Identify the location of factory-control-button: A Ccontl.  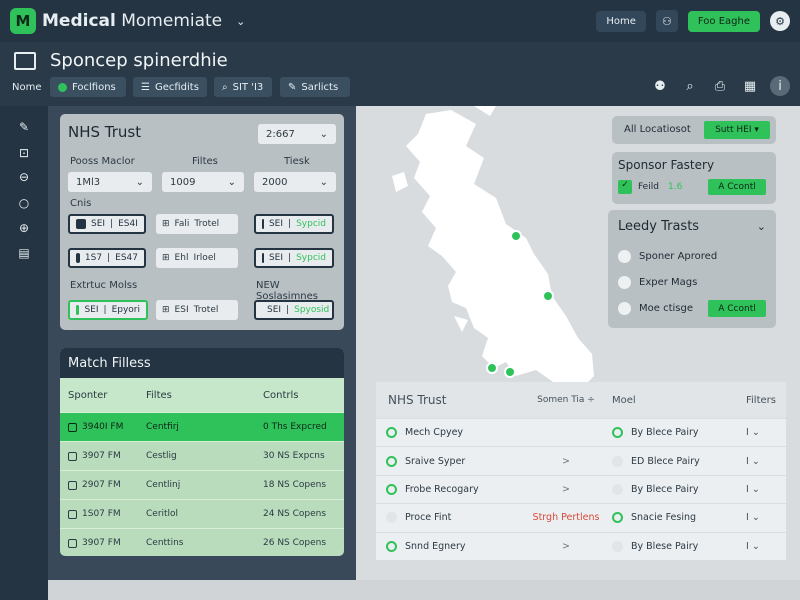
(737, 187).